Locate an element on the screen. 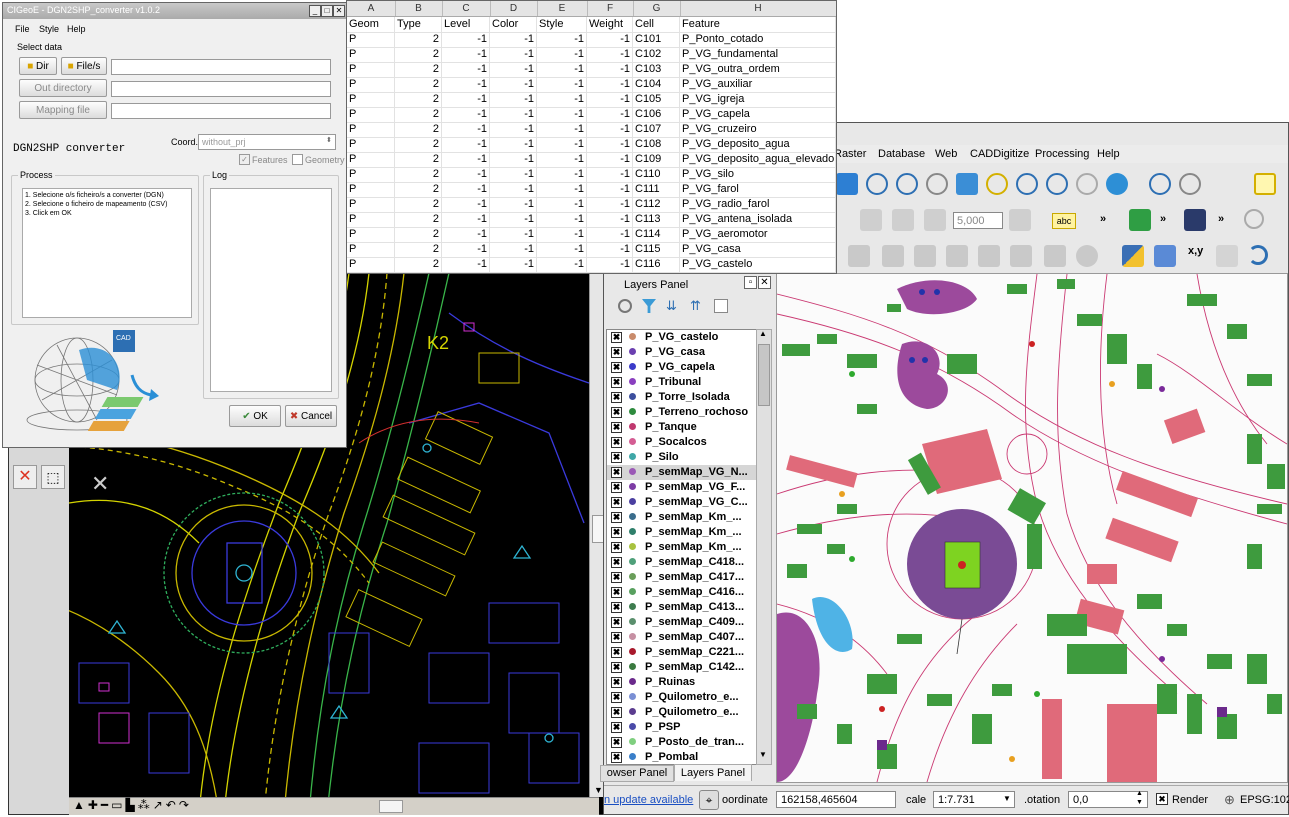 The height and width of the screenshot is (817, 1289). scroll-down-icon: ▼ is located at coordinates (763, 754).